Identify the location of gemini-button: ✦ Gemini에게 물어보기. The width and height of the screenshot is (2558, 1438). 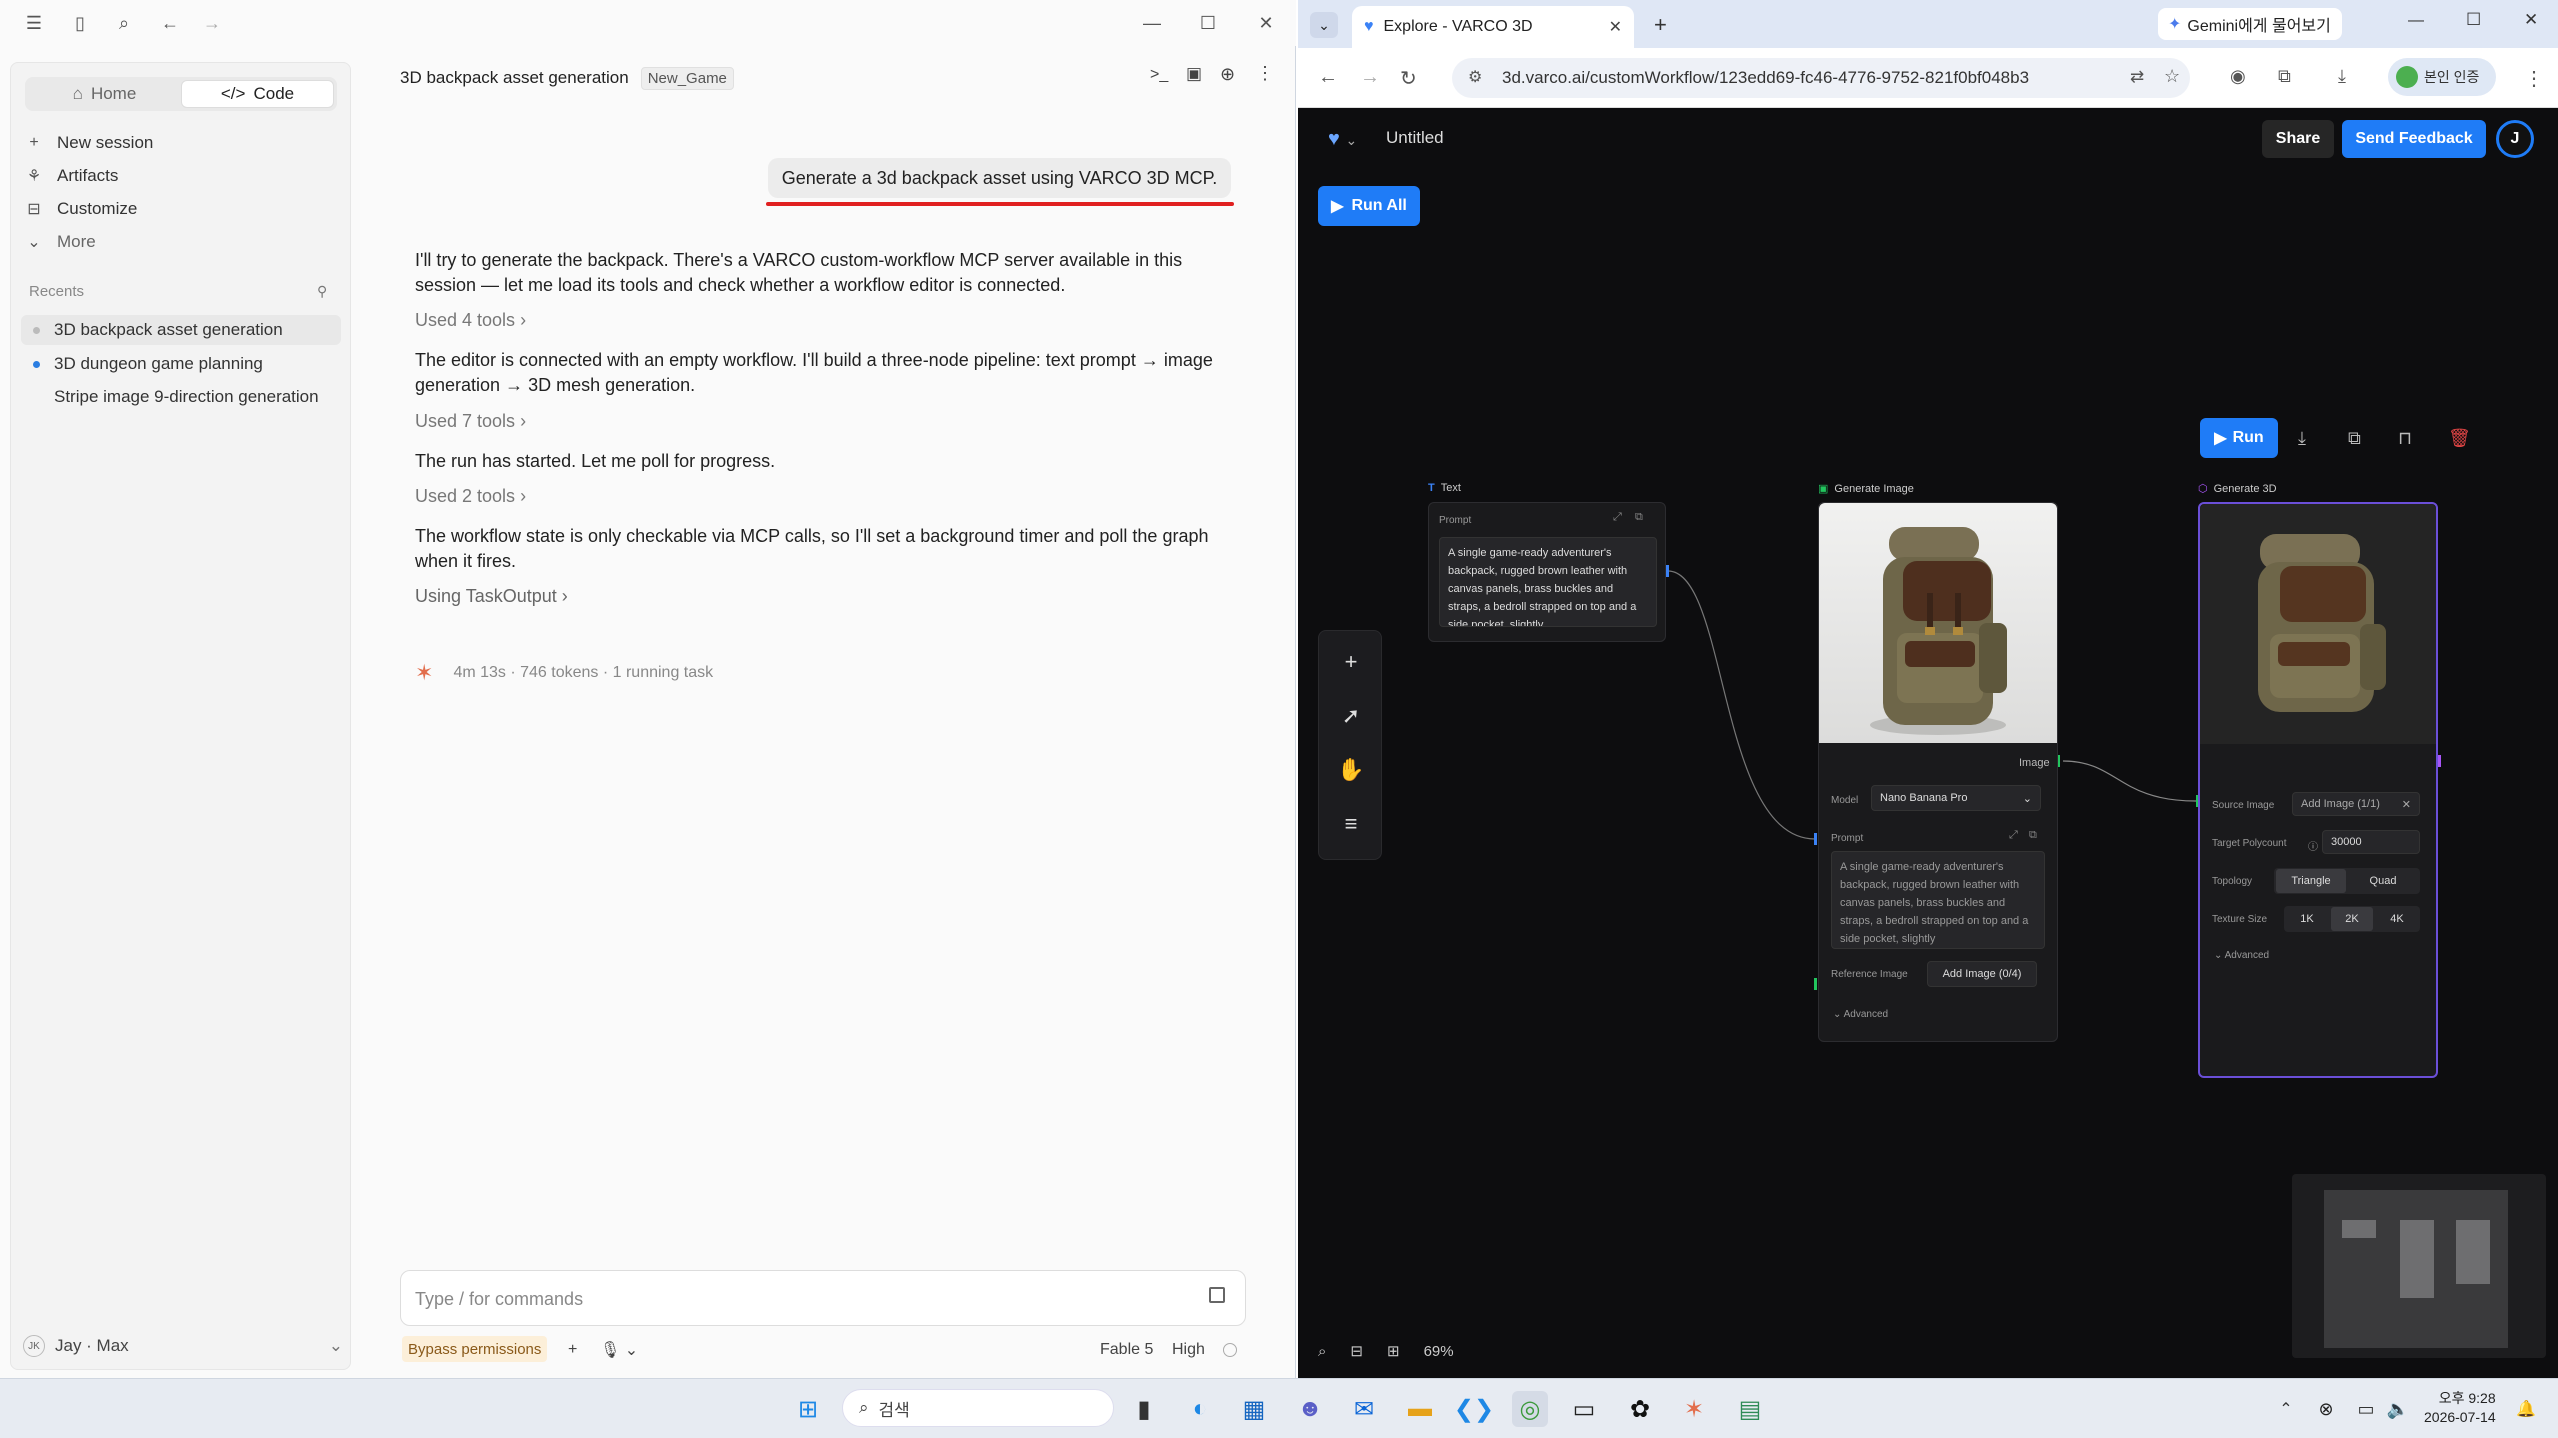
(2250, 24).